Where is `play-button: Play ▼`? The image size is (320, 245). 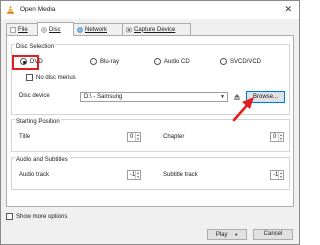 play-button: Play ▼ is located at coordinates (227, 234).